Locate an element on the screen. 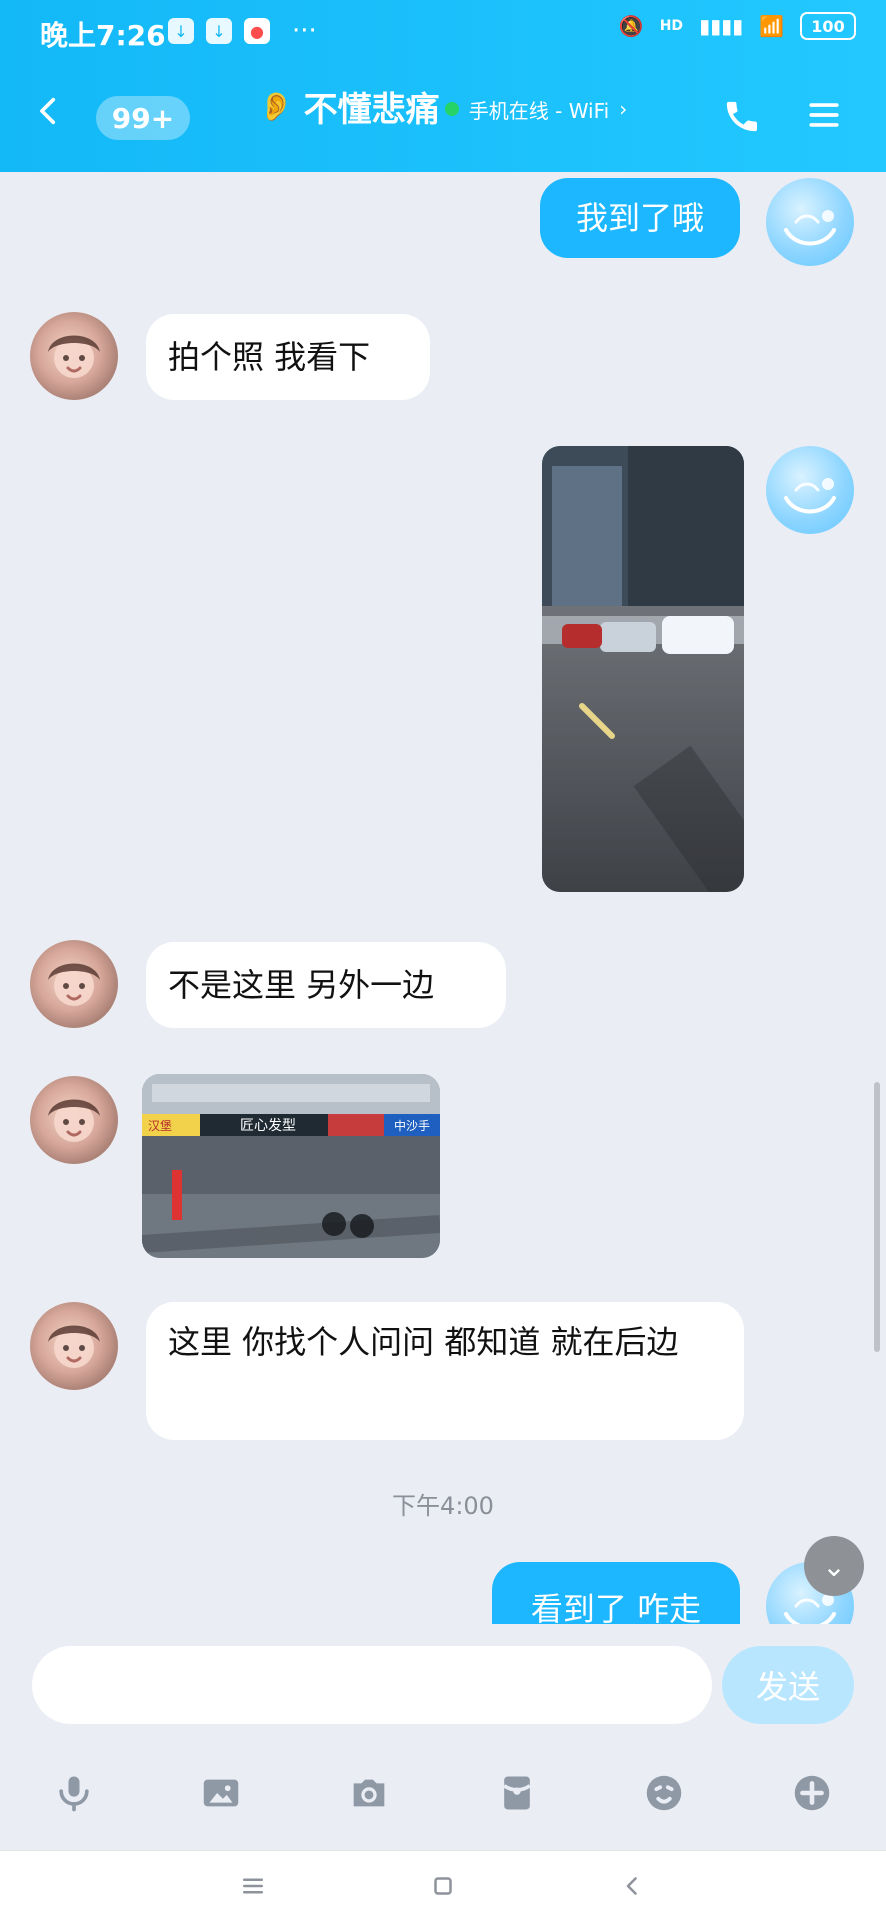 The image size is (886, 1921). recent-apps-button is located at coordinates (253, 1886).